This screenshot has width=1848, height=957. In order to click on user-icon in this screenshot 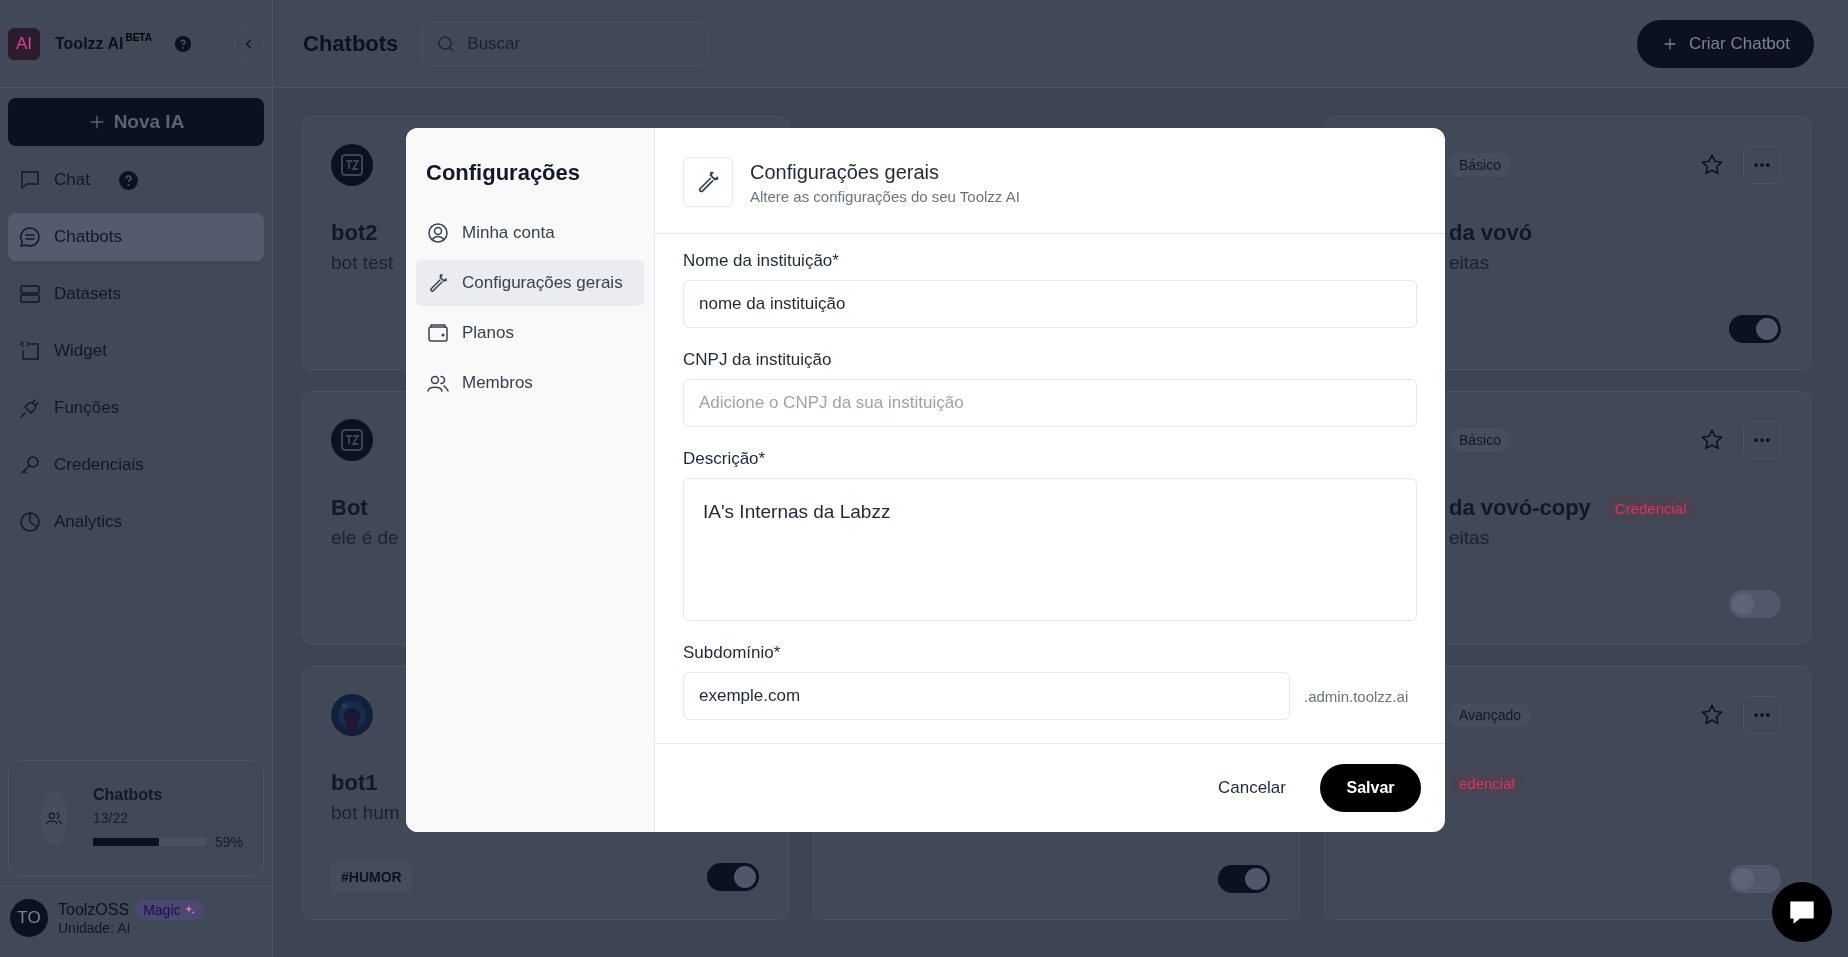, I will do `click(438, 233)`.